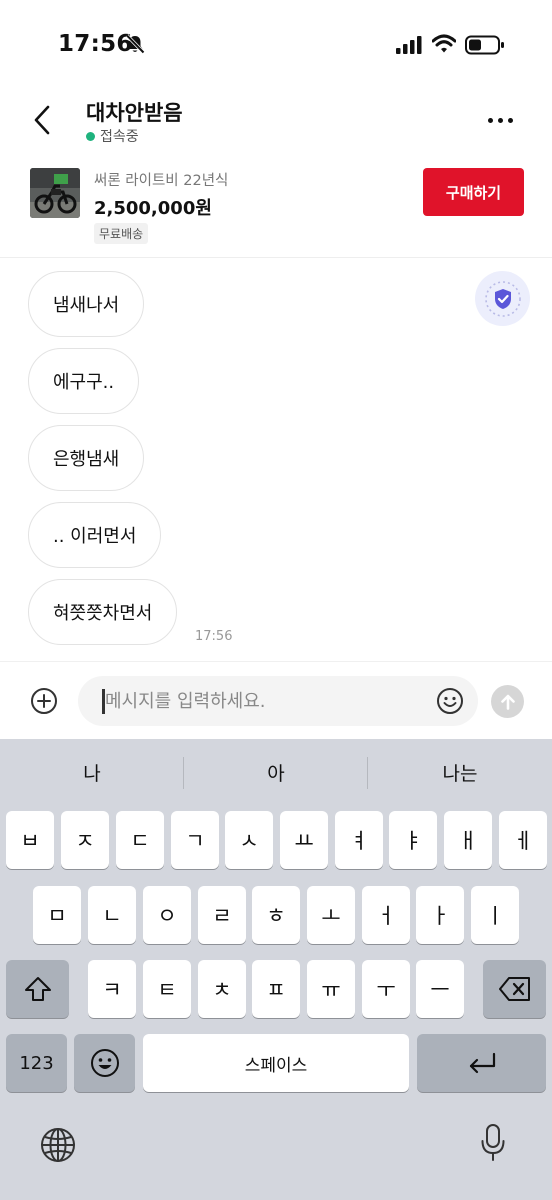 Image resolution: width=552 pixels, height=1200 pixels. I want to click on product-bar: 써론 라이트비 22년식 2,500,000원 무료배송 구매하기, so click(276, 208).